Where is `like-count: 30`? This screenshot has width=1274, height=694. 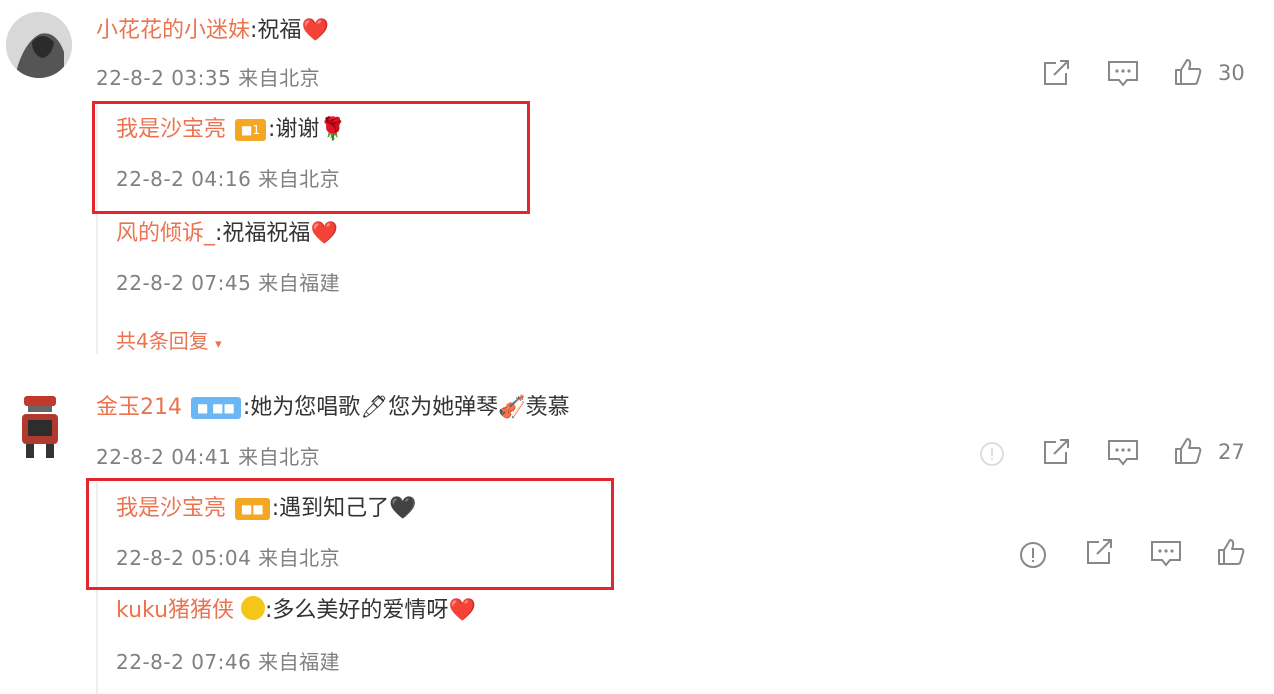
like-count: 30 is located at coordinates (1231, 73).